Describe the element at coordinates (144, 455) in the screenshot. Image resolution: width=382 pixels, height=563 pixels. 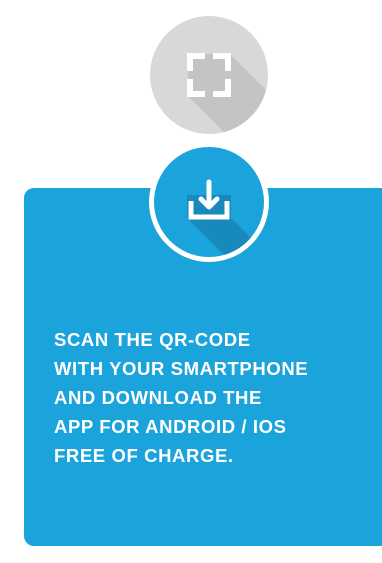
I see `instructions-line-5: FREE OF CHARGE.` at that location.